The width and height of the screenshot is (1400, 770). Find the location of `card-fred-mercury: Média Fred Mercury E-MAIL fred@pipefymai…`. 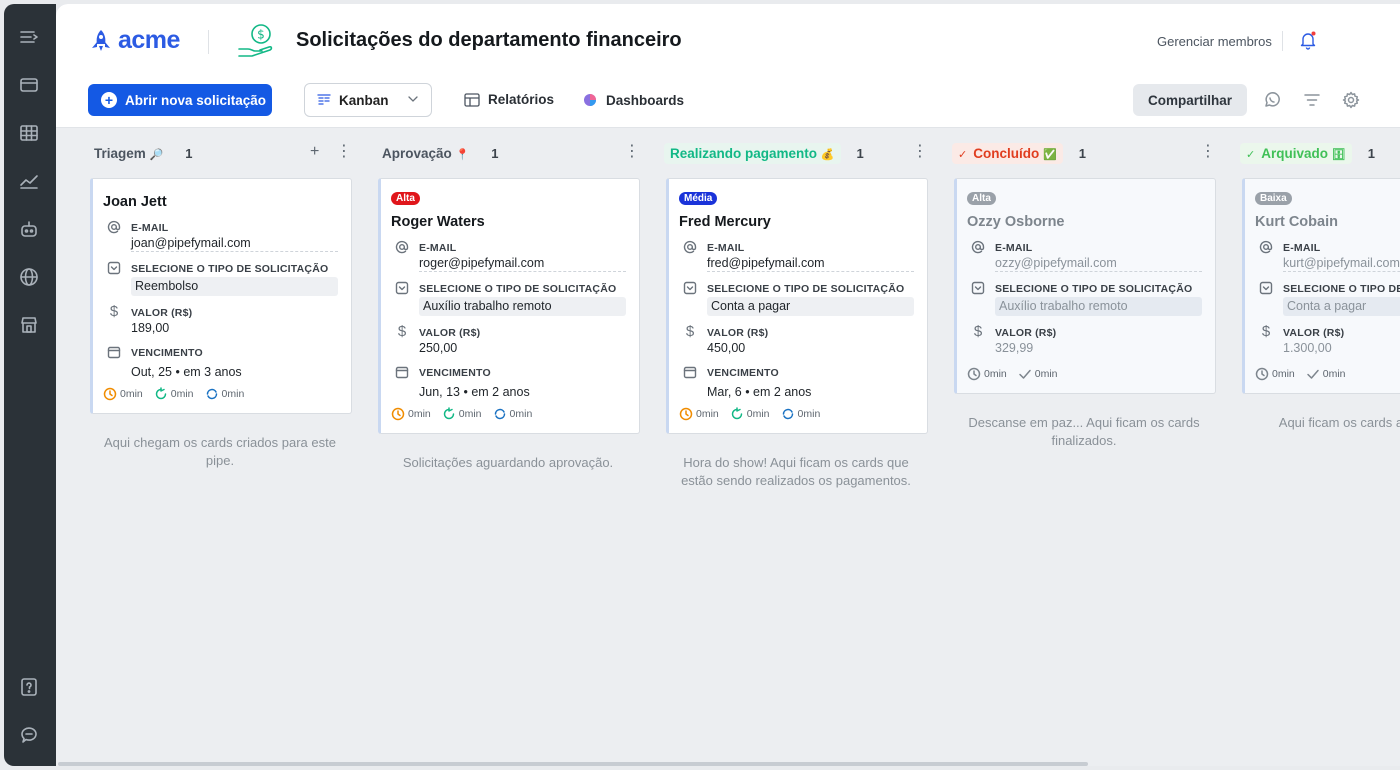

card-fred-mercury: Média Fred Mercury E-MAIL fred@pipefymai… is located at coordinates (797, 306).